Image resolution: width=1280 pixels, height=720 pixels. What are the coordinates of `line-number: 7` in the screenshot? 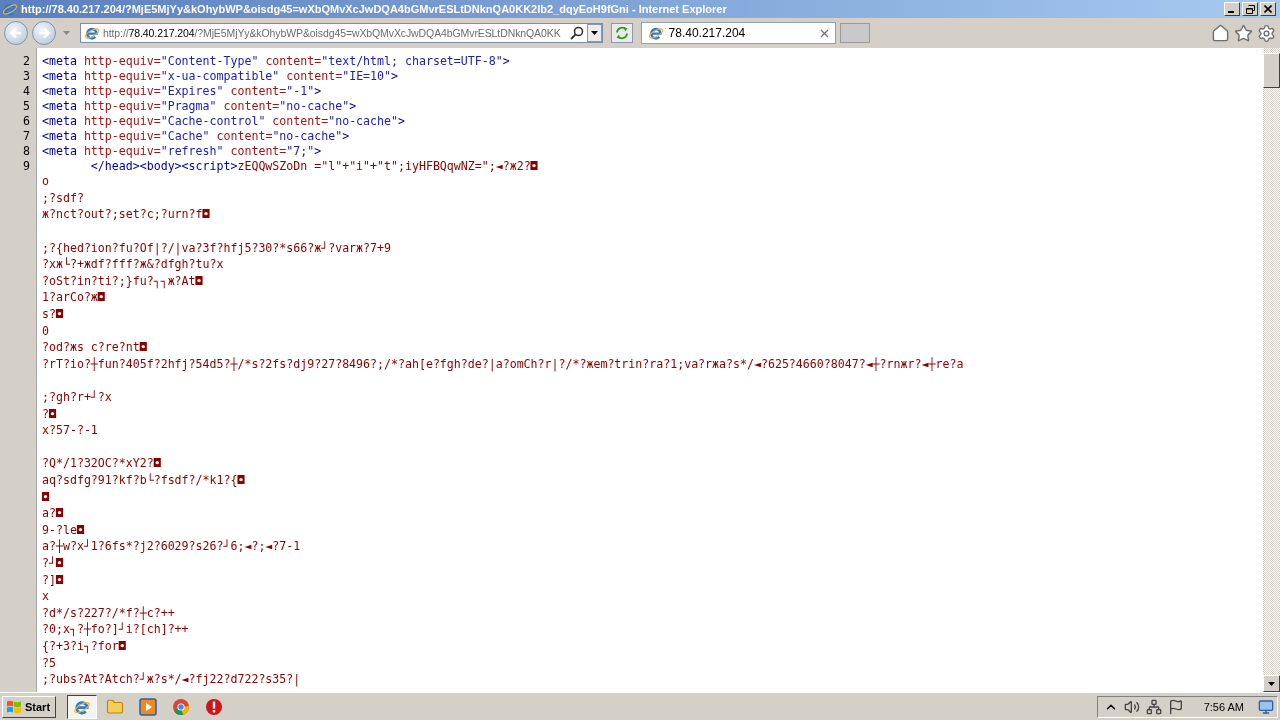 It's located at (26, 135).